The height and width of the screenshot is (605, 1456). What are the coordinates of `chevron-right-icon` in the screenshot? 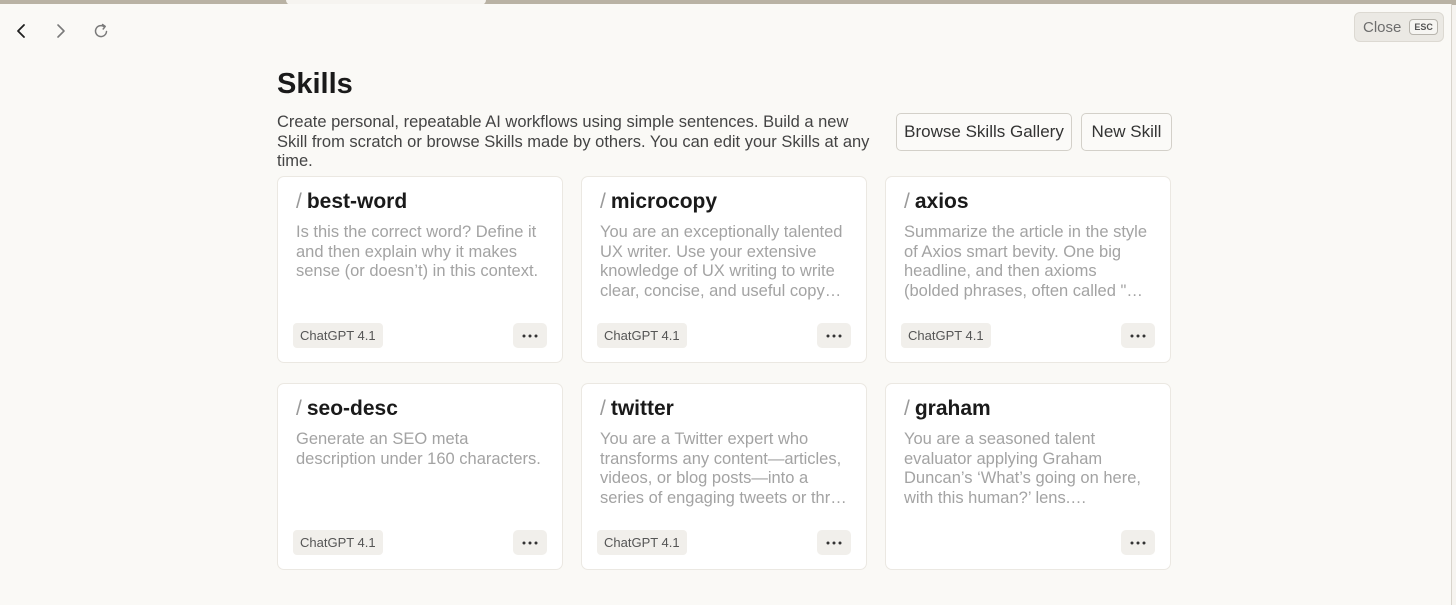 It's located at (61, 31).